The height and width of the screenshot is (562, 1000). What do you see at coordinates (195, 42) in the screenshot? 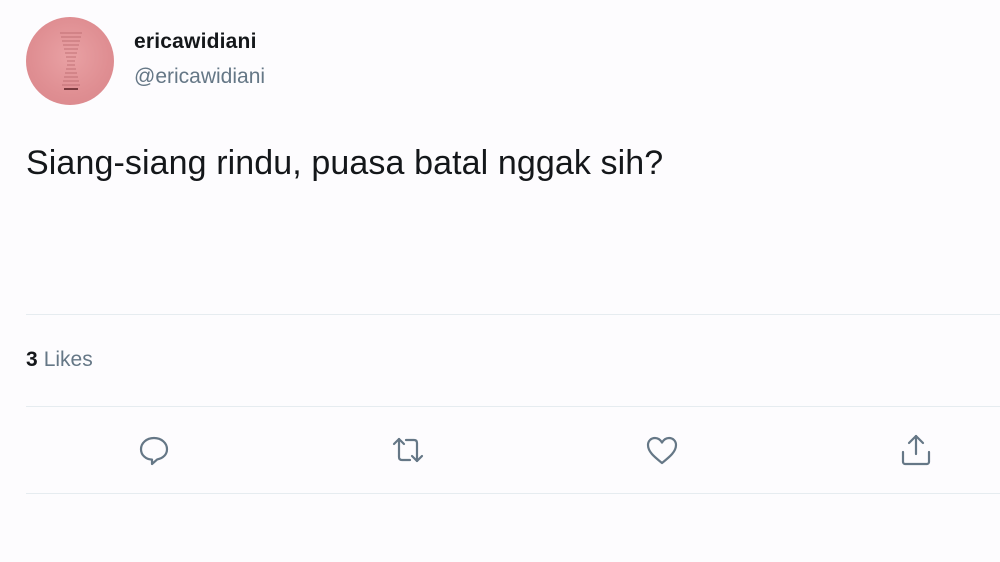
I see `display-name: ericawidiani` at bounding box center [195, 42].